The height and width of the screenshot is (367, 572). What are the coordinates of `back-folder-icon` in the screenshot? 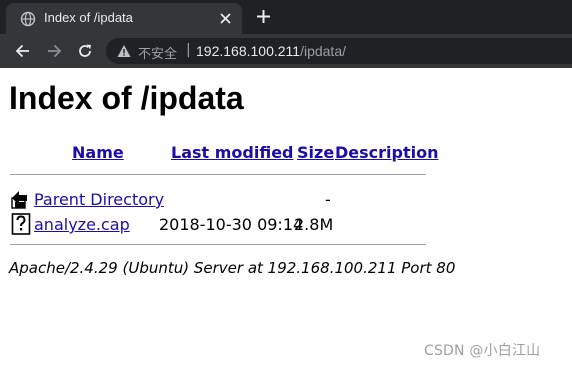 It's located at (21, 199).